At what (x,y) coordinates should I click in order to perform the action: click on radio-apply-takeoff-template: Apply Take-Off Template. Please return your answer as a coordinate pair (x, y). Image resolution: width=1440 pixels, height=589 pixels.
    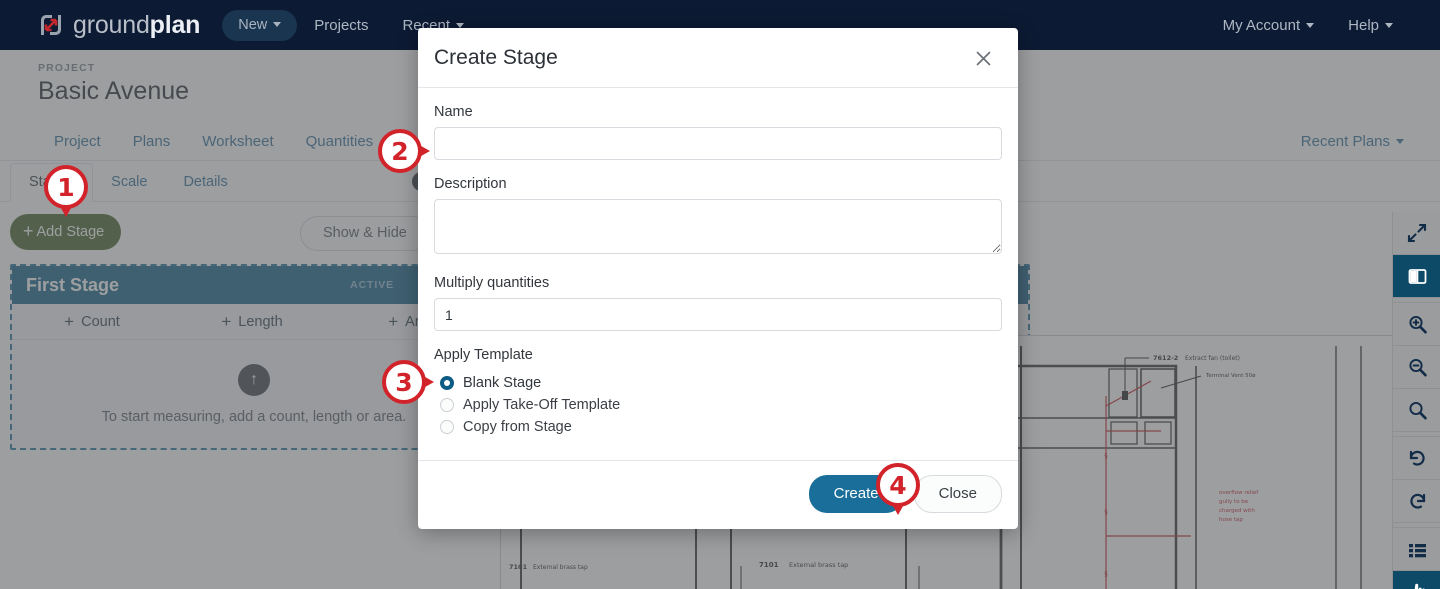
    Looking at the image, I should click on (718, 405).